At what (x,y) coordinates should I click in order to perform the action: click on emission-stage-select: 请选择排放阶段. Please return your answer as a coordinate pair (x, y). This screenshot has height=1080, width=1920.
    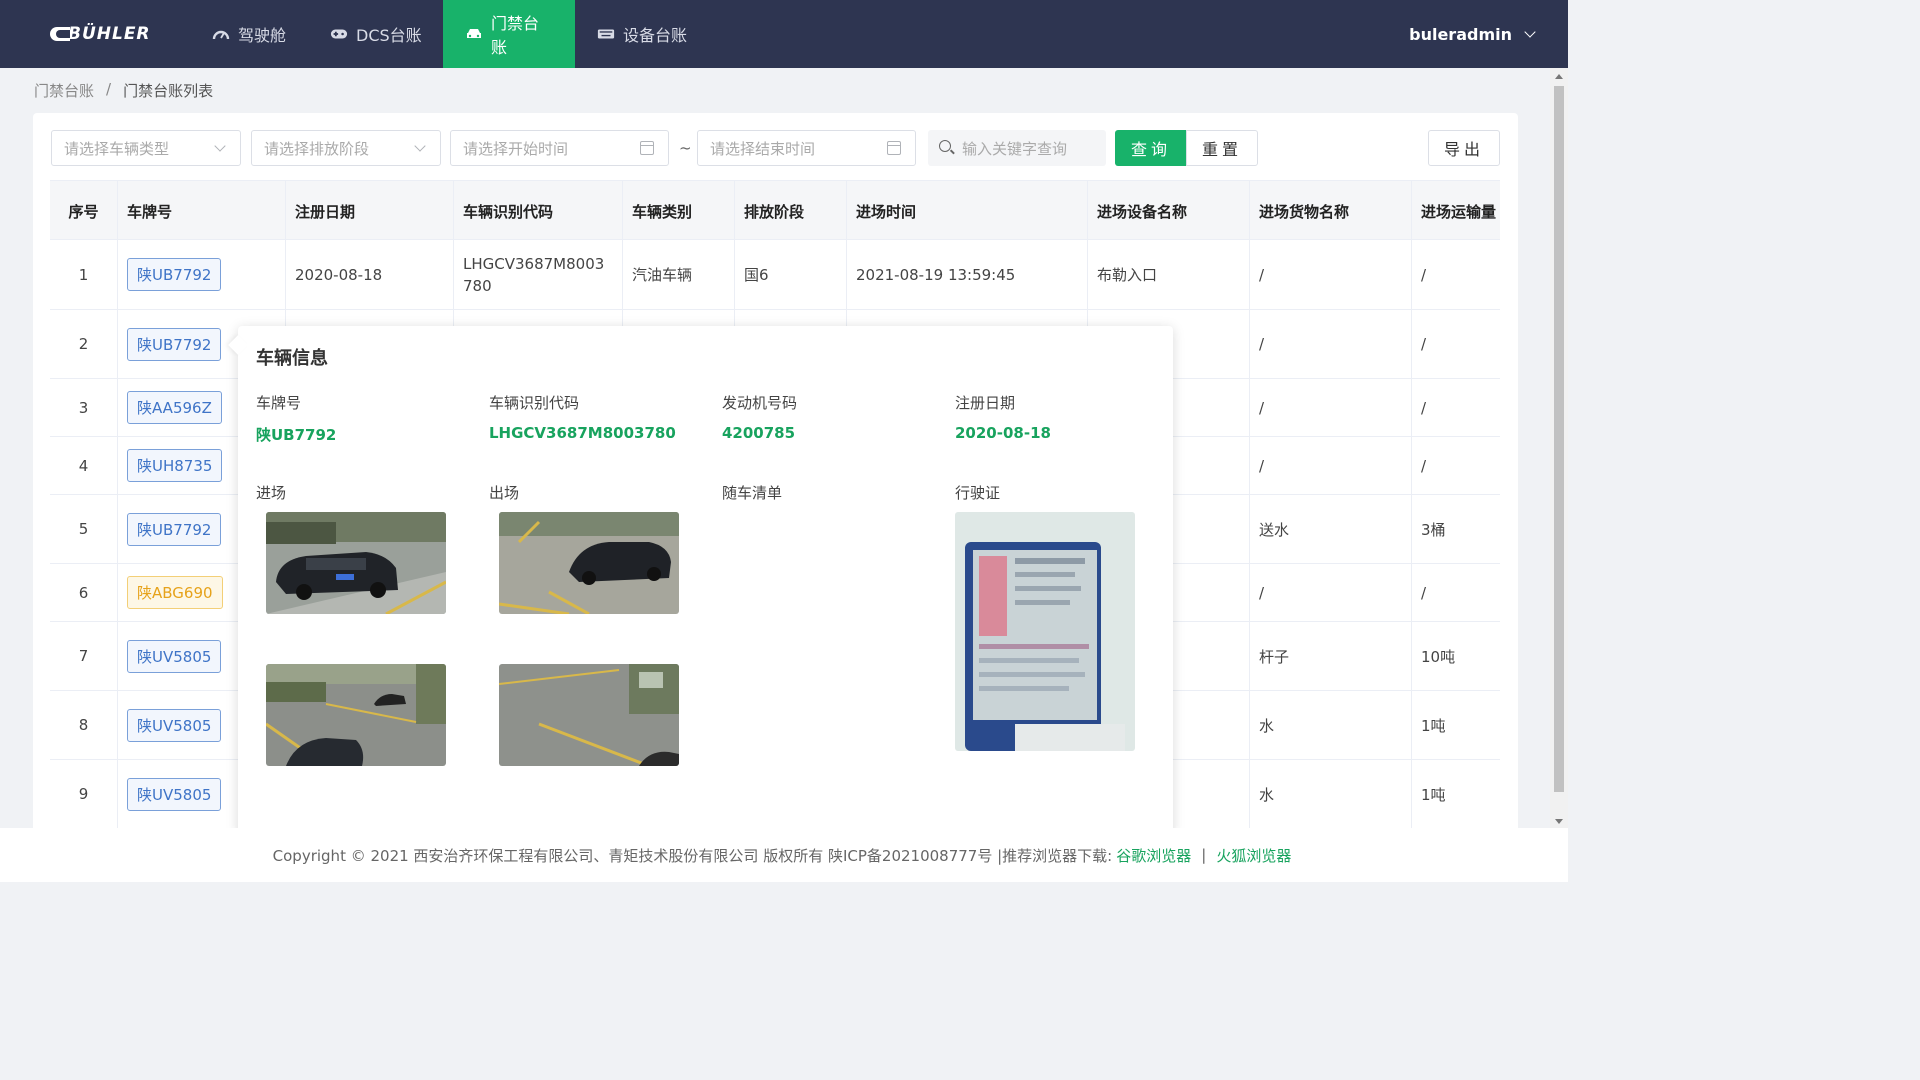
    Looking at the image, I should click on (346, 148).